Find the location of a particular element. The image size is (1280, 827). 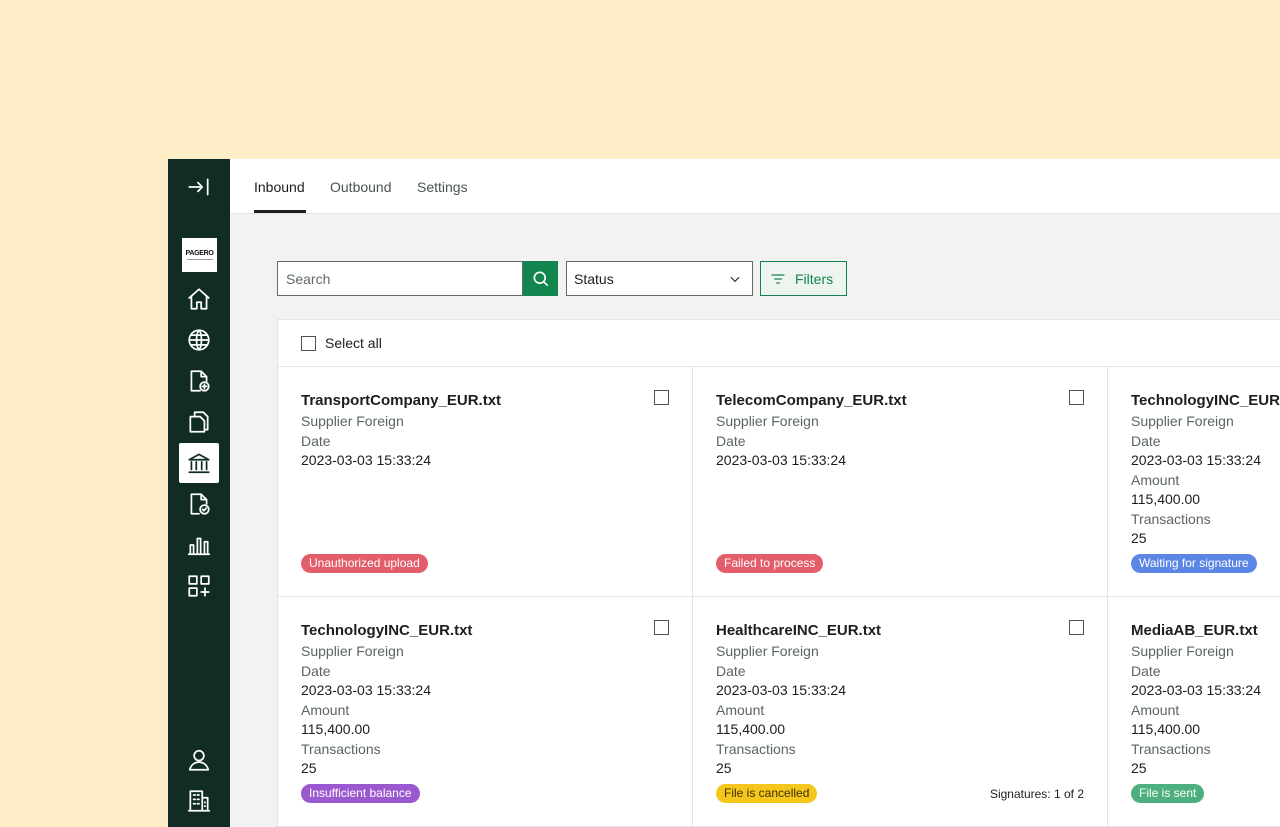

select-all-checkbox is located at coordinates (308, 343).